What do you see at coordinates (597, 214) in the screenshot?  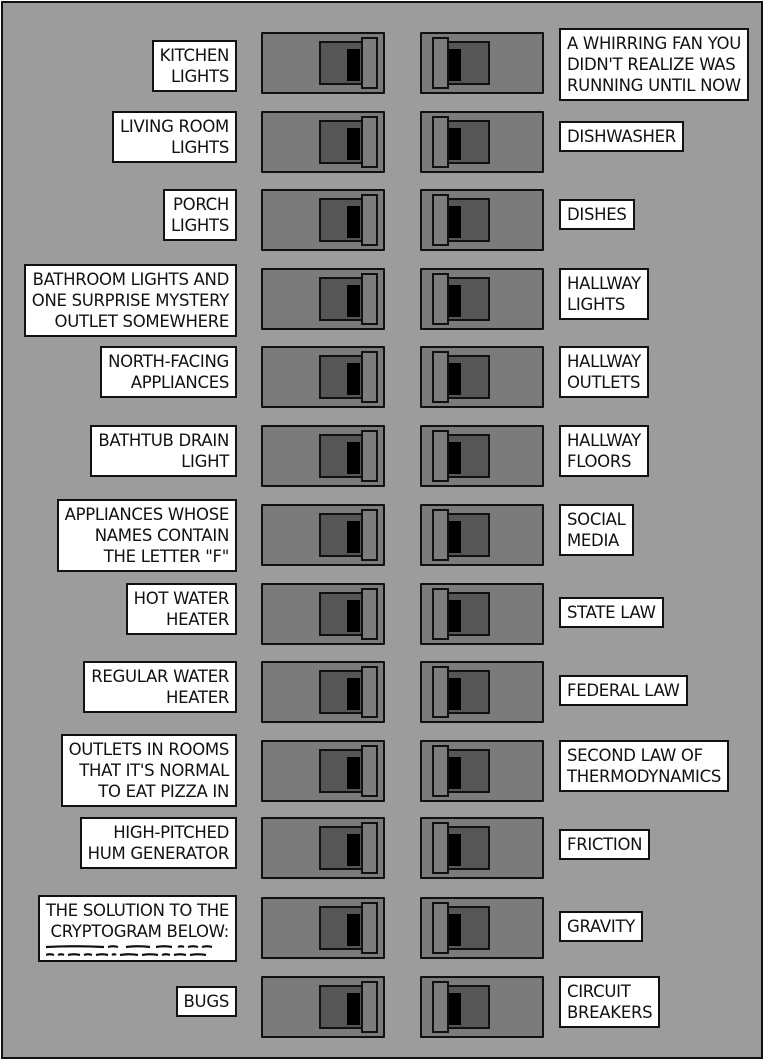 I see `breaker-label: DISHES` at bounding box center [597, 214].